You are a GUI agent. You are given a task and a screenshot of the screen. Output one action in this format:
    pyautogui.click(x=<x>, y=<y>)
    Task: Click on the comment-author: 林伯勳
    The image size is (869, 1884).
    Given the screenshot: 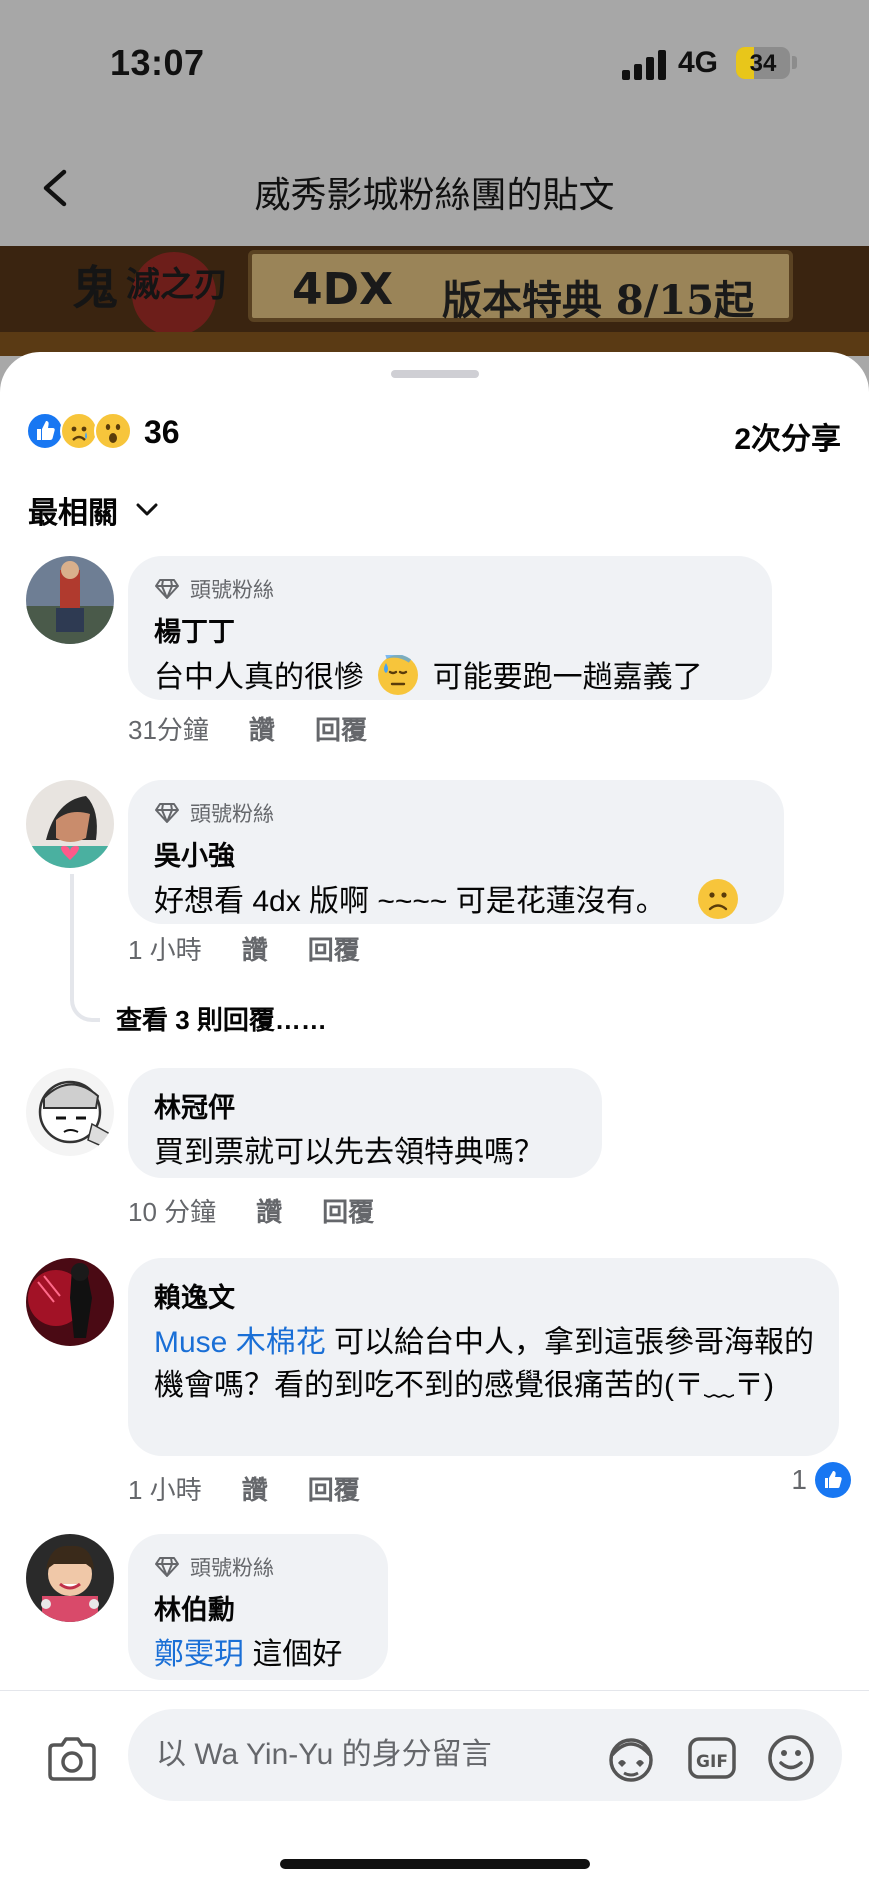 What is the action you would take?
    pyautogui.click(x=259, y=1607)
    